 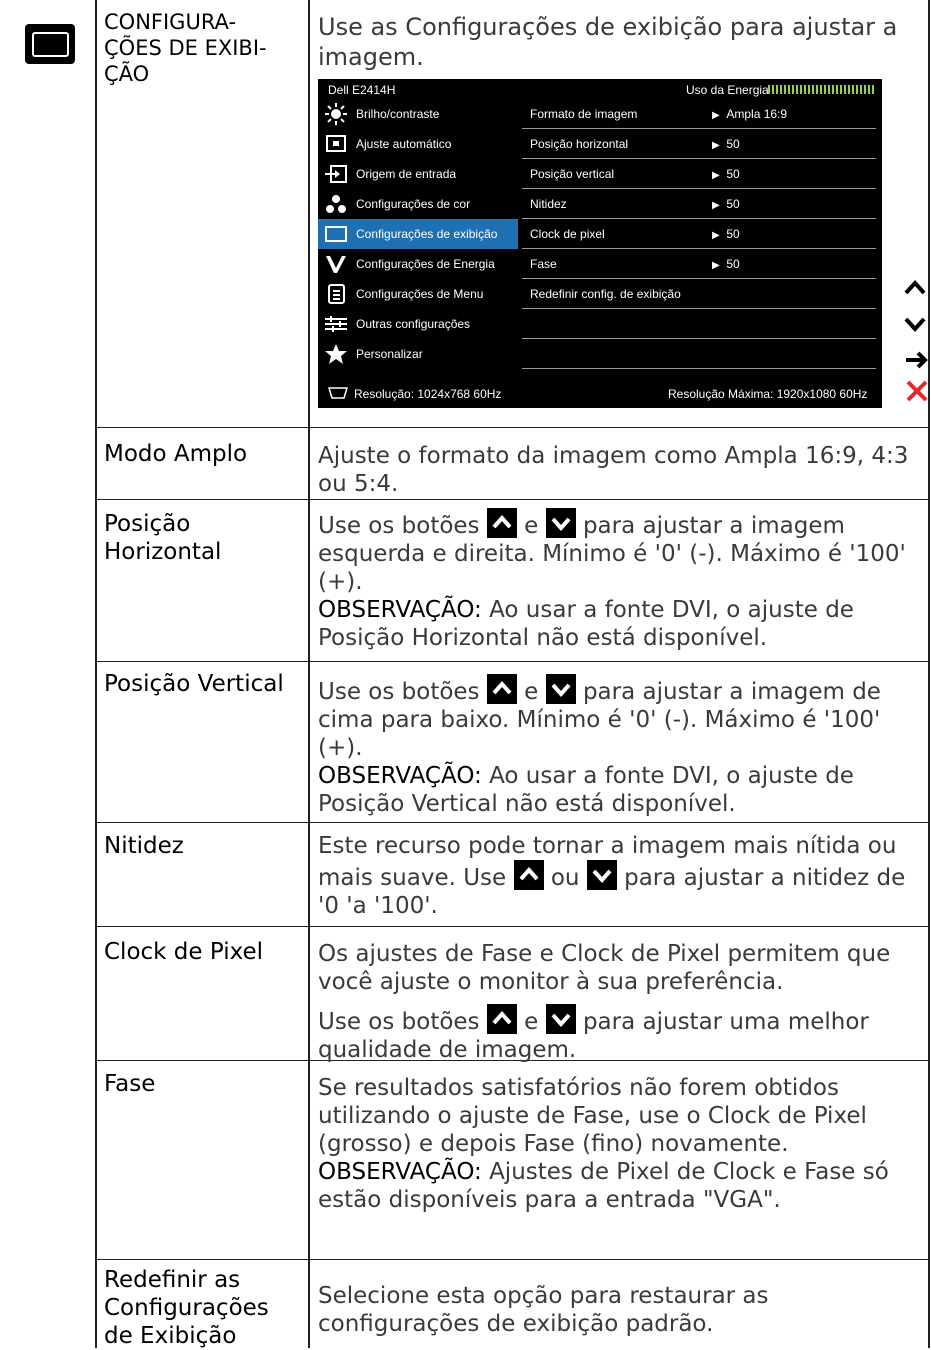 What do you see at coordinates (336, 115) in the screenshot?
I see `brightness-icon` at bounding box center [336, 115].